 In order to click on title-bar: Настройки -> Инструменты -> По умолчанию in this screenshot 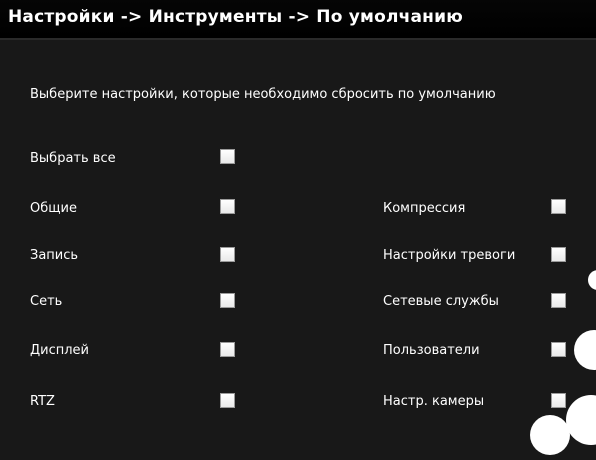, I will do `click(298, 20)`.